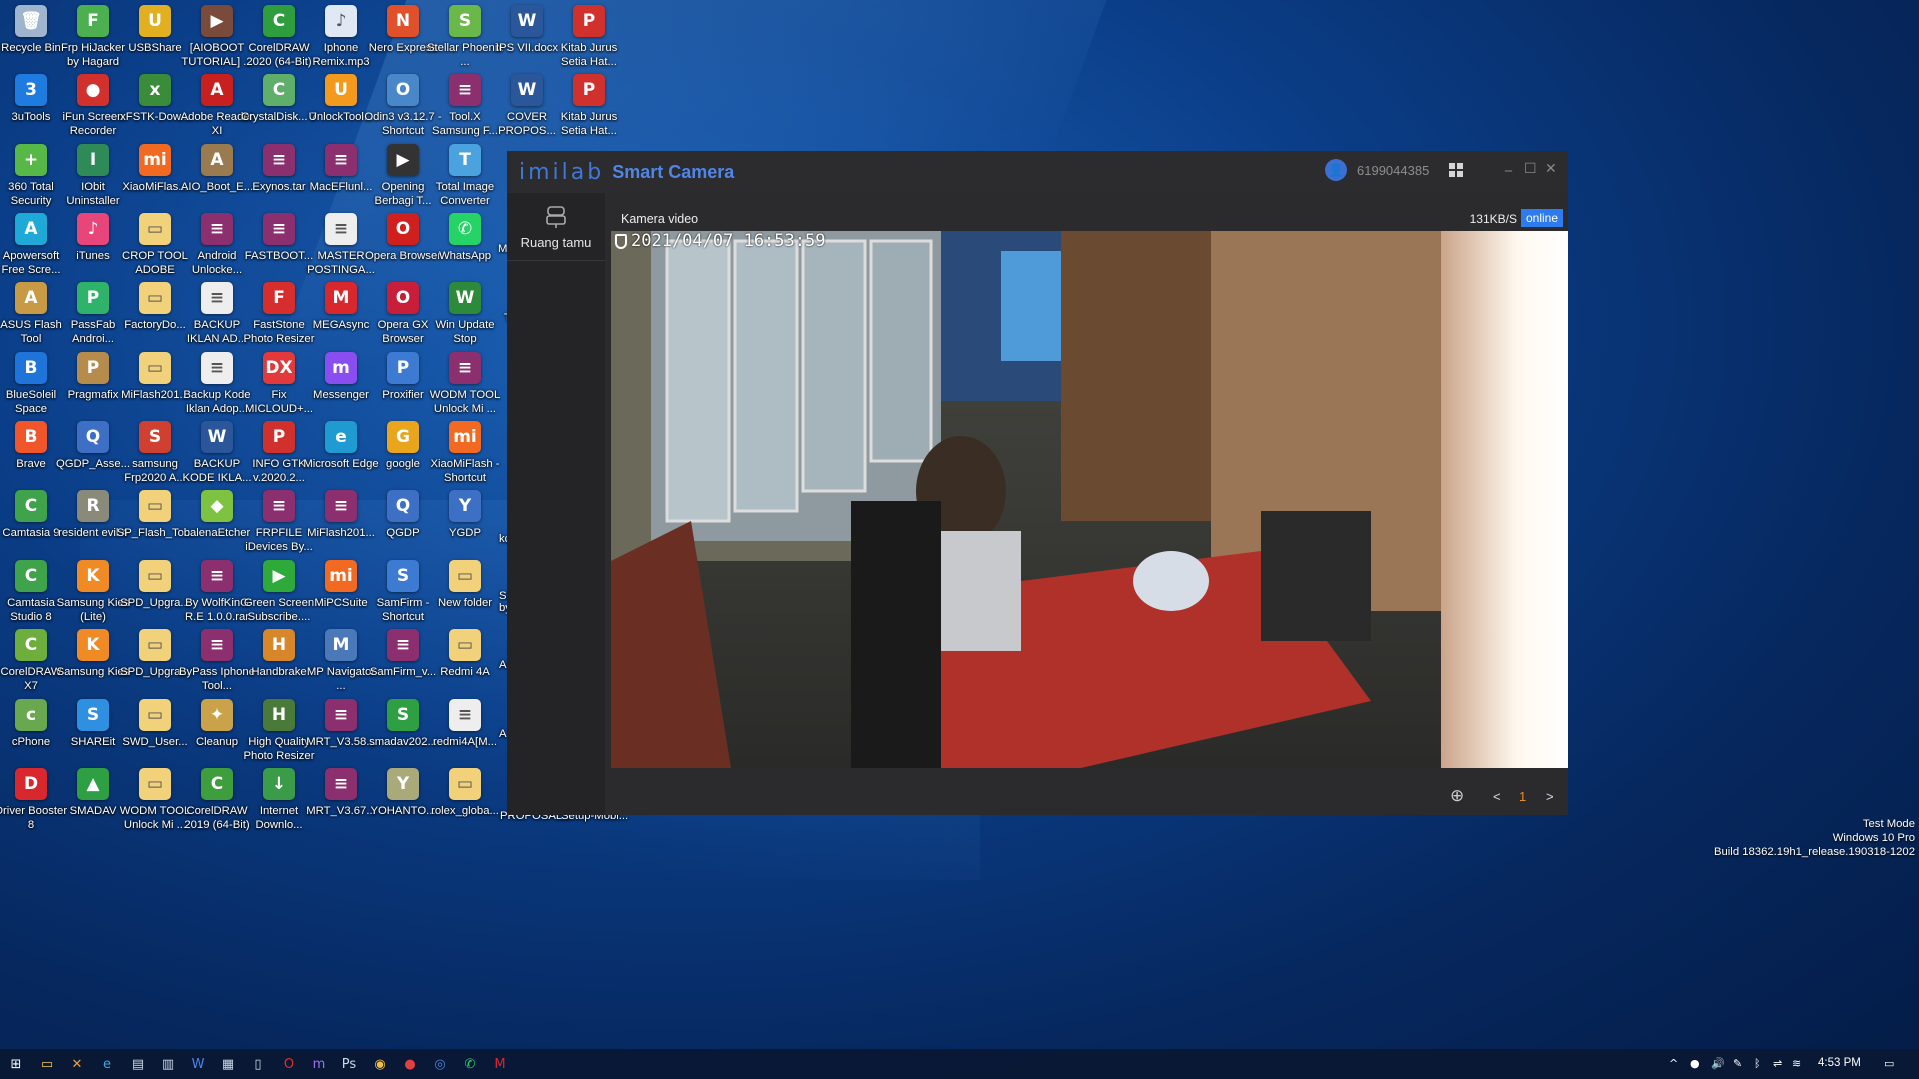  I want to click on speaker-icon: 🔊, so click(1718, 1063).